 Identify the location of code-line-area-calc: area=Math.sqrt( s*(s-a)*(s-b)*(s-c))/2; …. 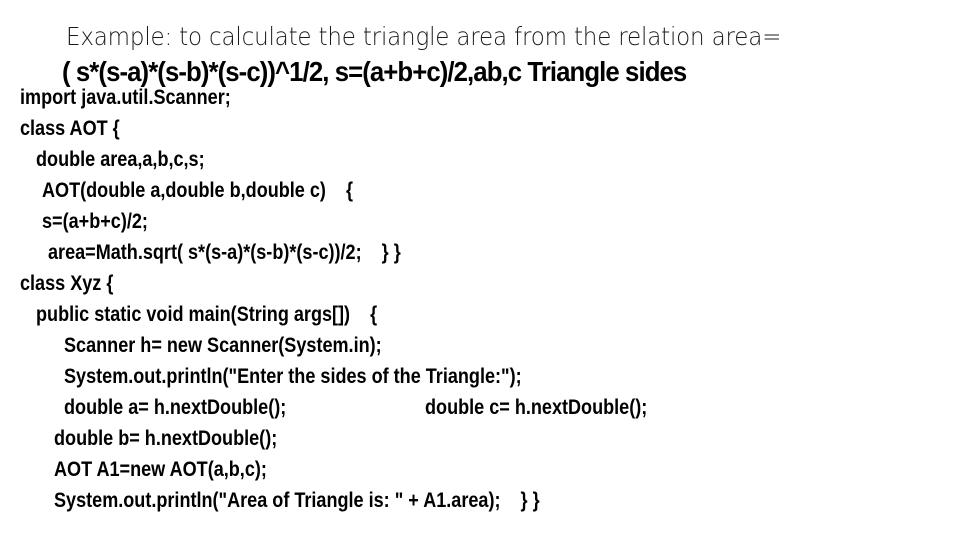
(224, 252).